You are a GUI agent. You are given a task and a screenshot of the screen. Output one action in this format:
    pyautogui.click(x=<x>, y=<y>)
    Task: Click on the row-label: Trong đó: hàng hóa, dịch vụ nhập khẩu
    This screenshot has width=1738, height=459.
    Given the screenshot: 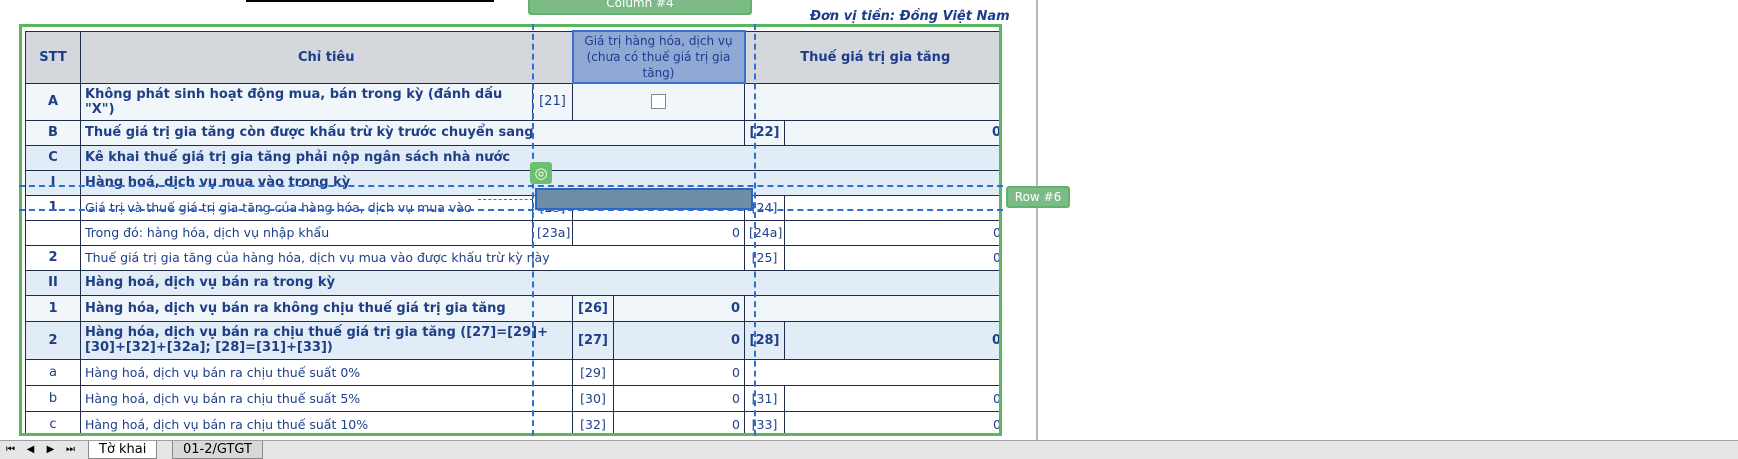 What is the action you would take?
    pyautogui.click(x=306, y=232)
    